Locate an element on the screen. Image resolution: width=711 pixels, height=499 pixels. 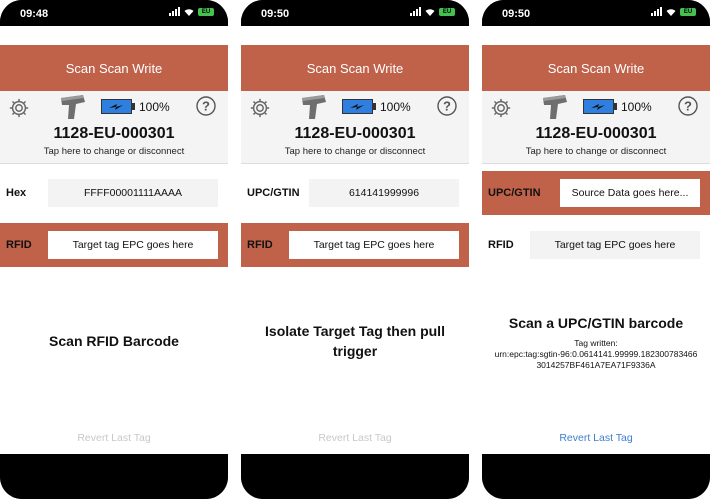
field-hex: Hex FFFF00001111AAAA is located at coordinates (114, 193).